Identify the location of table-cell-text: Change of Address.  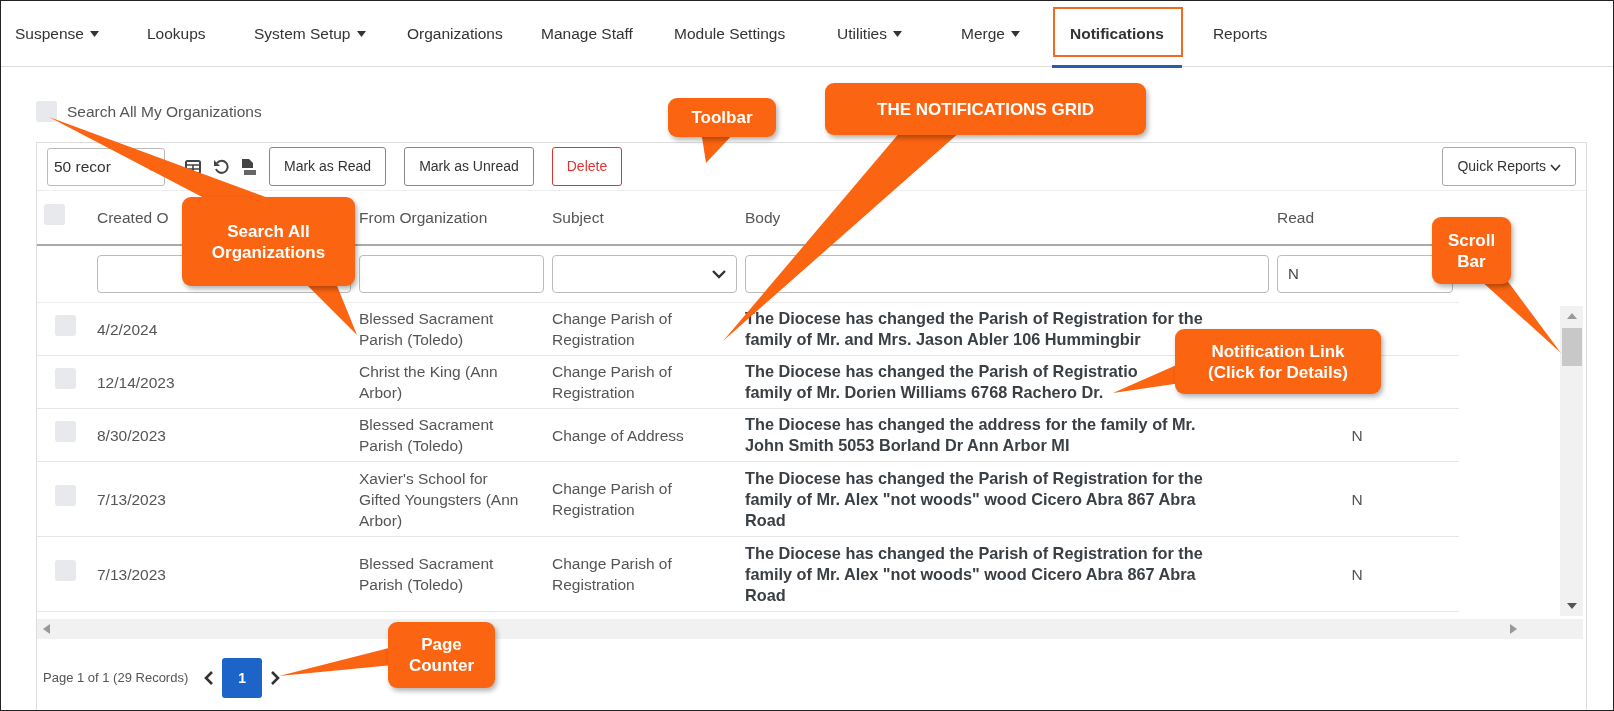
(618, 435).